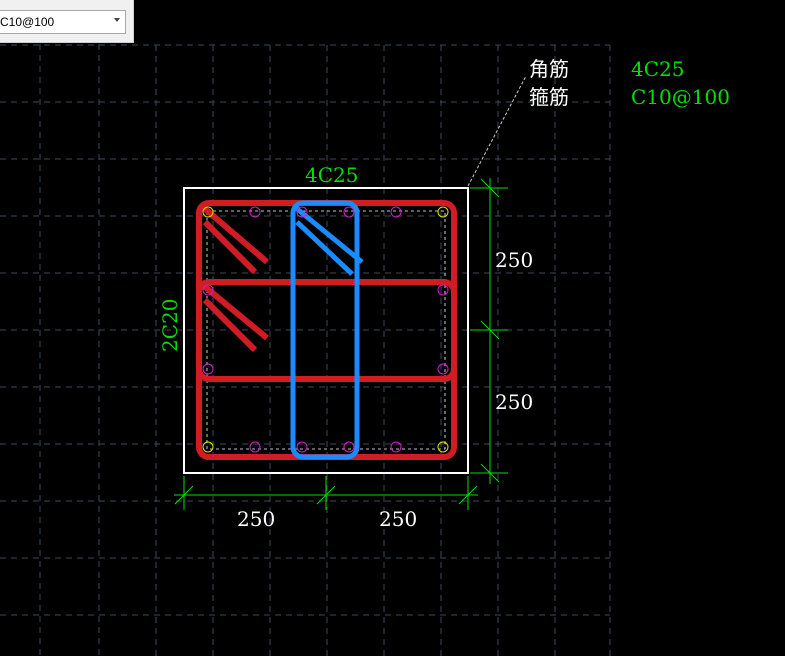  I want to click on dim-right-top-label: 250, so click(514, 260).